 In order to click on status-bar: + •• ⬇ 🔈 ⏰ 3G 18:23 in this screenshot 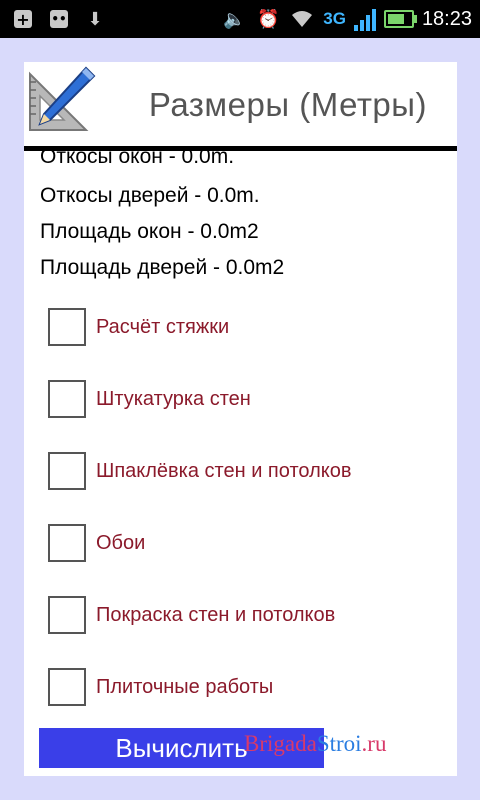, I will do `click(240, 19)`.